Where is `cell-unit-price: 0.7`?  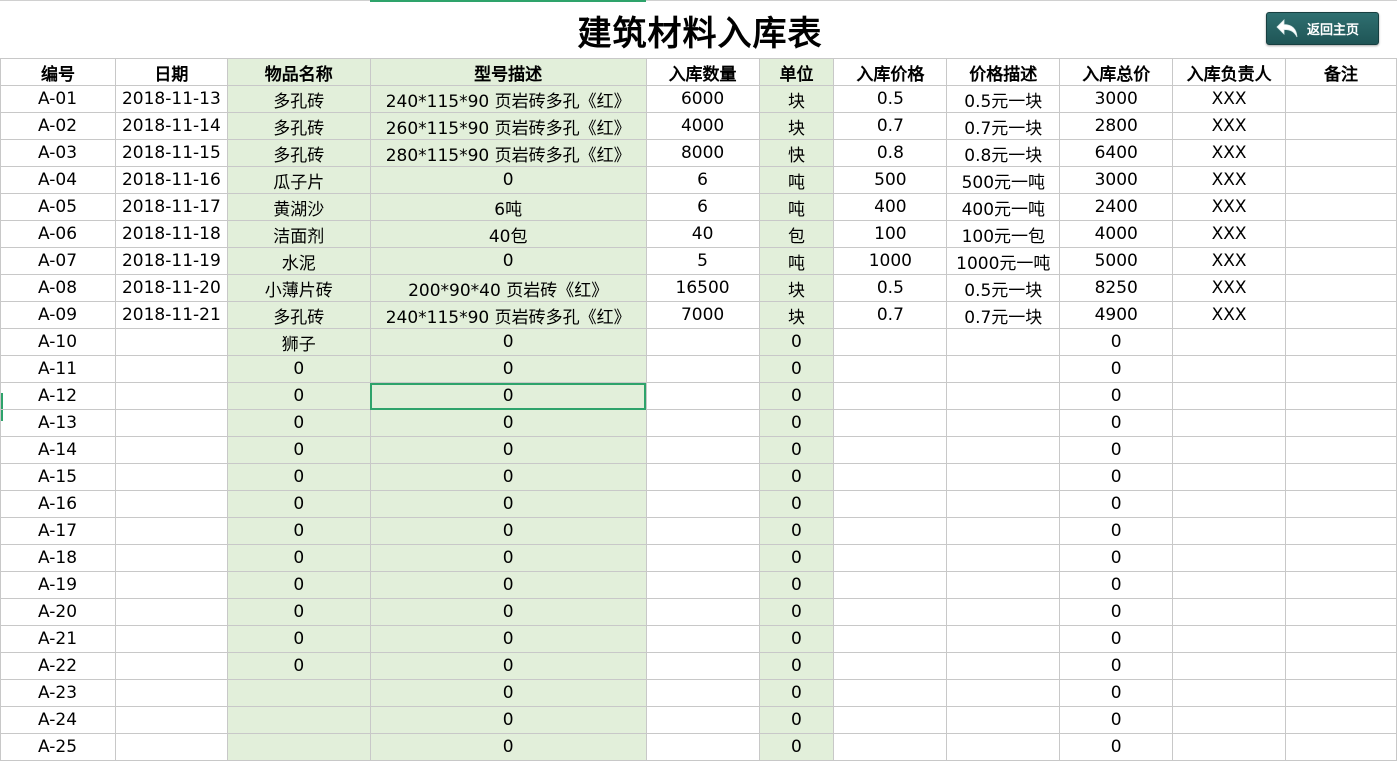 cell-unit-price: 0.7 is located at coordinates (890, 315).